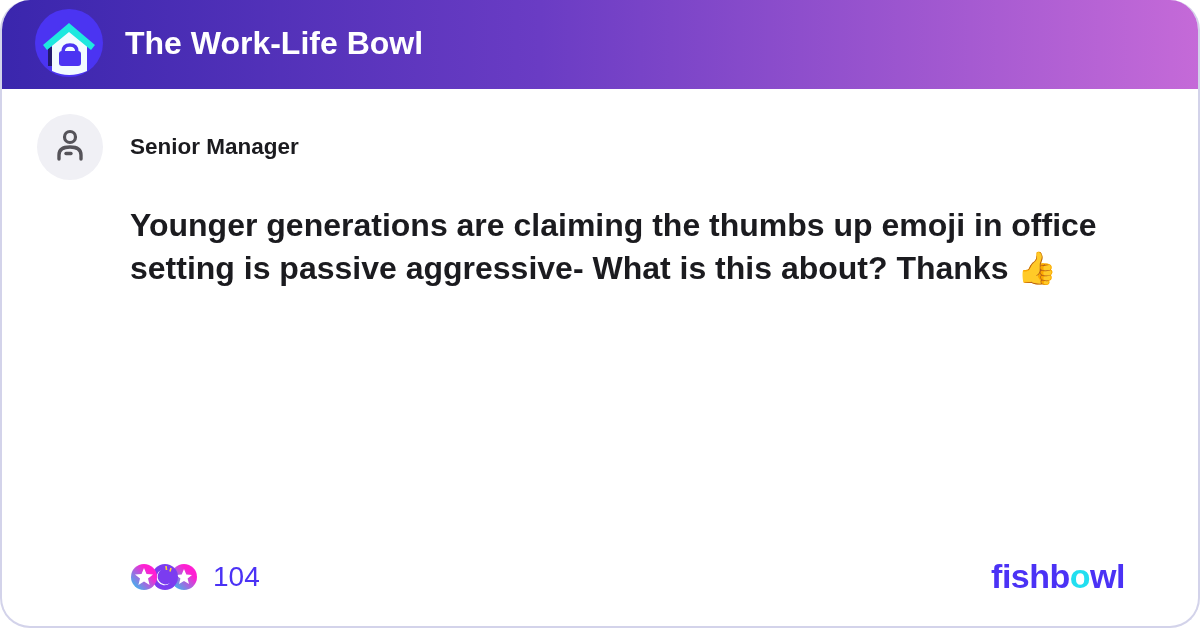  What do you see at coordinates (214, 147) in the screenshot?
I see `author-name: Senior Manager` at bounding box center [214, 147].